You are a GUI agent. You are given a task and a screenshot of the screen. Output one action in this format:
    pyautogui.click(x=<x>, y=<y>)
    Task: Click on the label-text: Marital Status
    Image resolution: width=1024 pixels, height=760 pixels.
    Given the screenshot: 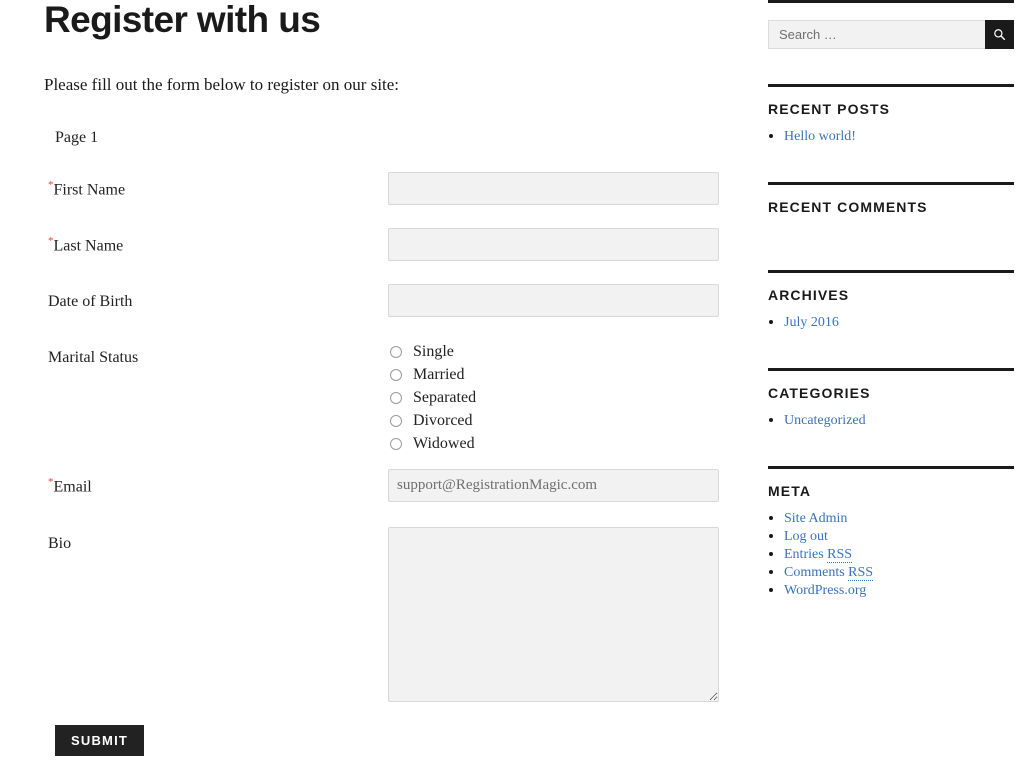 What is the action you would take?
    pyautogui.click(x=93, y=357)
    